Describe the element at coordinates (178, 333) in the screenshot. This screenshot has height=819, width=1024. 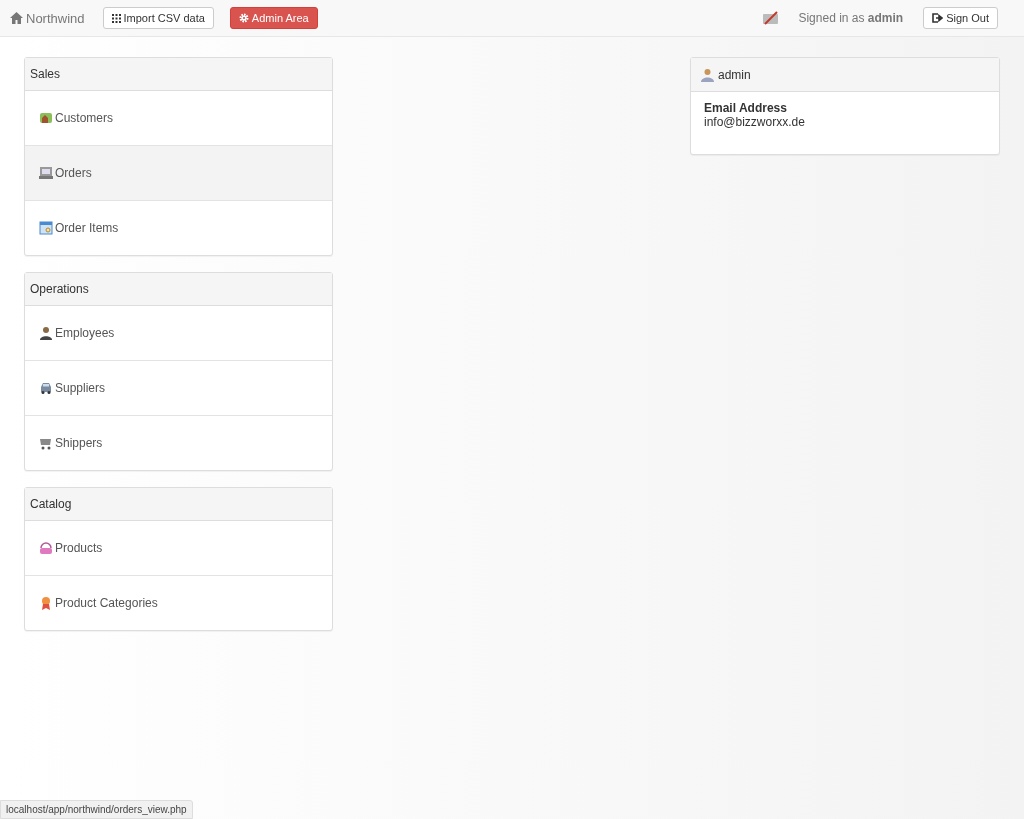
I see `menu-item: Employees` at that location.